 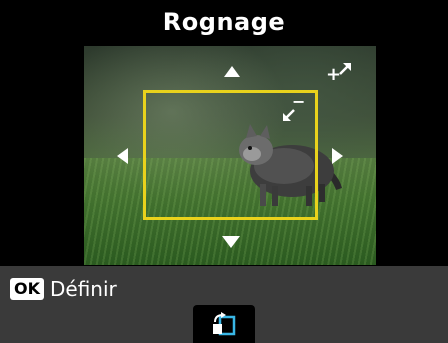 I want to click on expand-icon: +, so click(x=340, y=73).